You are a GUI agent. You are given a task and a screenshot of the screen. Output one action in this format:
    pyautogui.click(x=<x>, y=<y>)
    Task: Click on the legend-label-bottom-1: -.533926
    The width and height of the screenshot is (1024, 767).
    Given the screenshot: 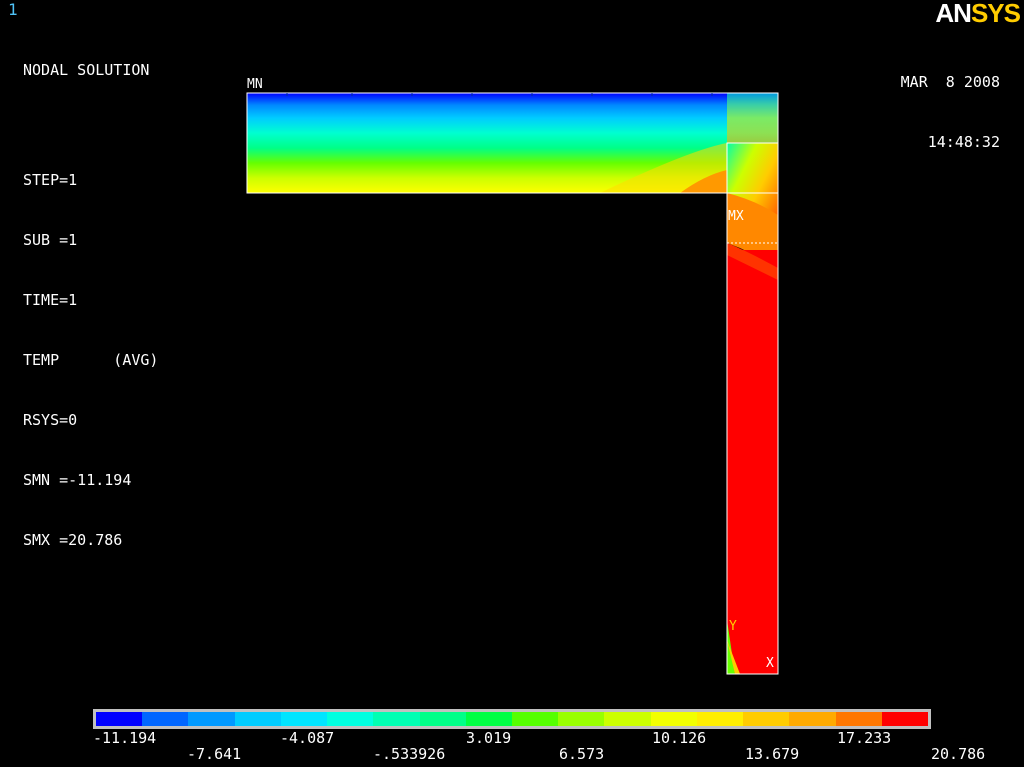 What is the action you would take?
    pyautogui.click(x=409, y=754)
    